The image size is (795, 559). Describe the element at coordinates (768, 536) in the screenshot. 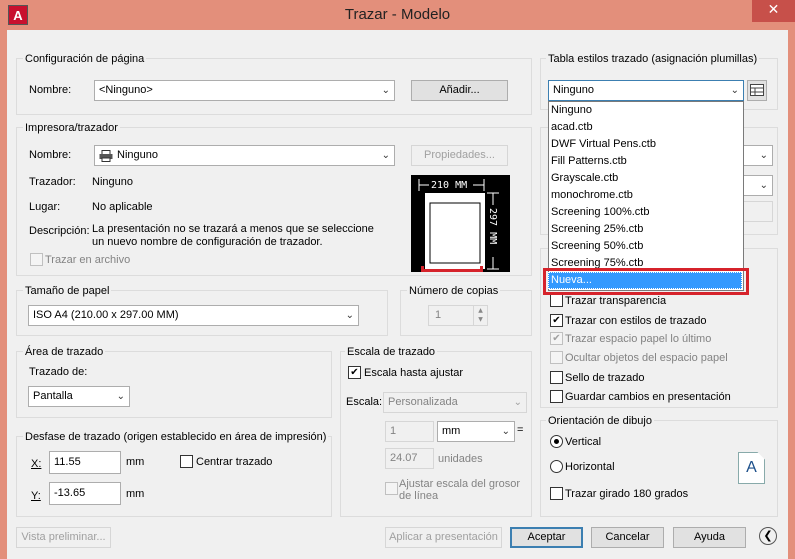

I see `collapse-options-icon: ❮` at that location.